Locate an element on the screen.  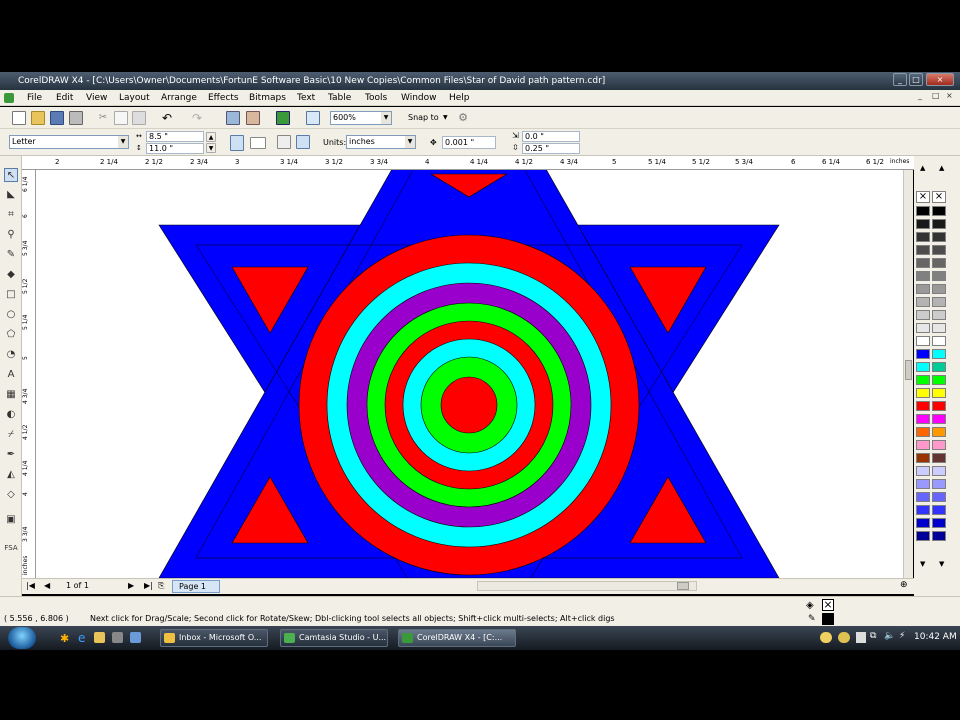
menu-arrange: Arrange is located at coordinates (179, 98).